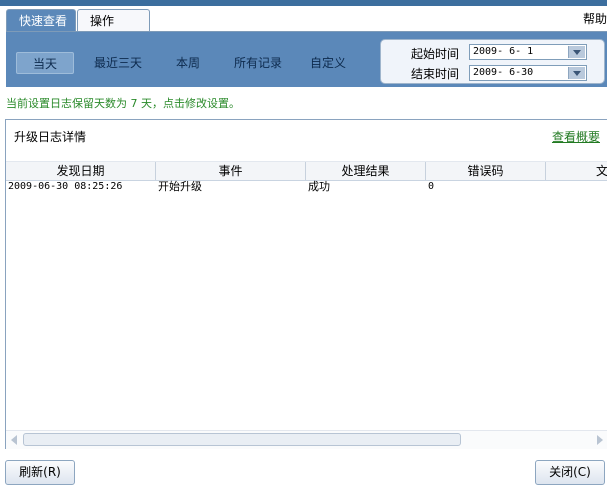 This screenshot has width=607, height=494. I want to click on end-date-dropdown-button, so click(576, 73).